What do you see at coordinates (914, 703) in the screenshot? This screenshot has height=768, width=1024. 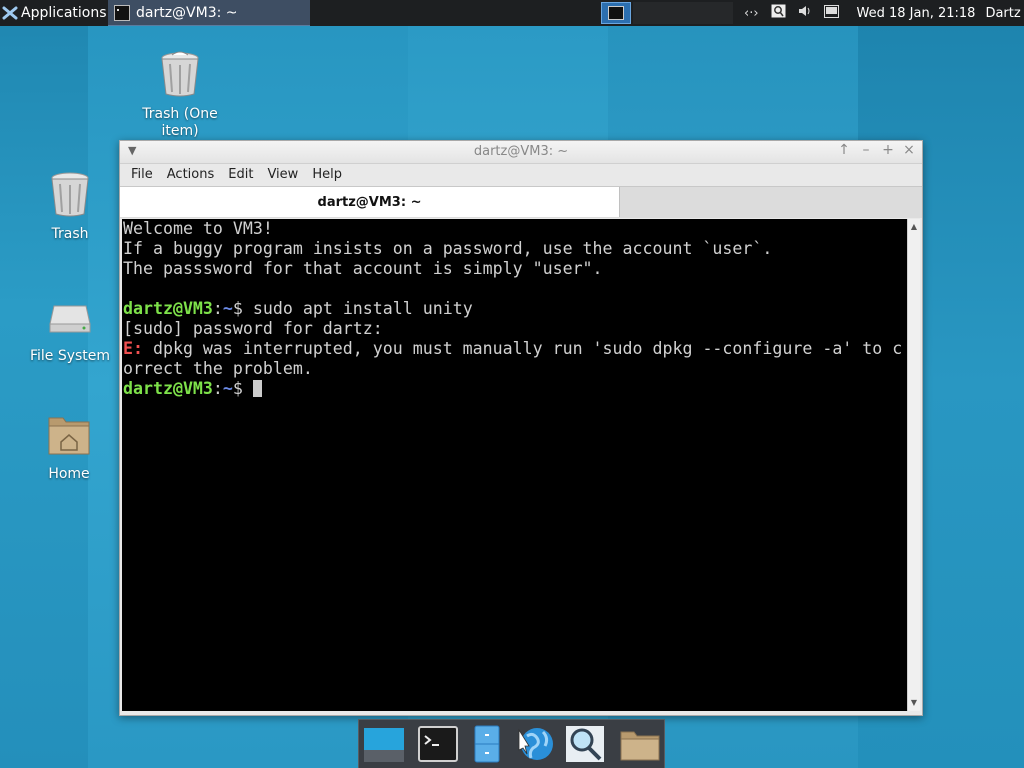 I see `scroll-down-icon: ▼` at bounding box center [914, 703].